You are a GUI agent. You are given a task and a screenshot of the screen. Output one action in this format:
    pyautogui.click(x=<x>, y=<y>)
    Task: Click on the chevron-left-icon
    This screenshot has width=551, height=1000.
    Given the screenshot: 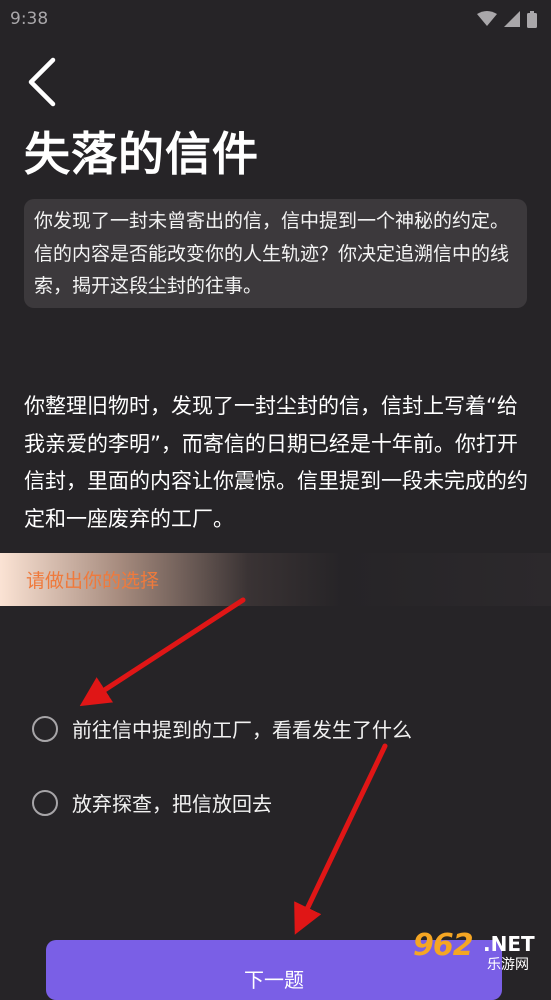 What is the action you would take?
    pyautogui.click(x=42, y=82)
    